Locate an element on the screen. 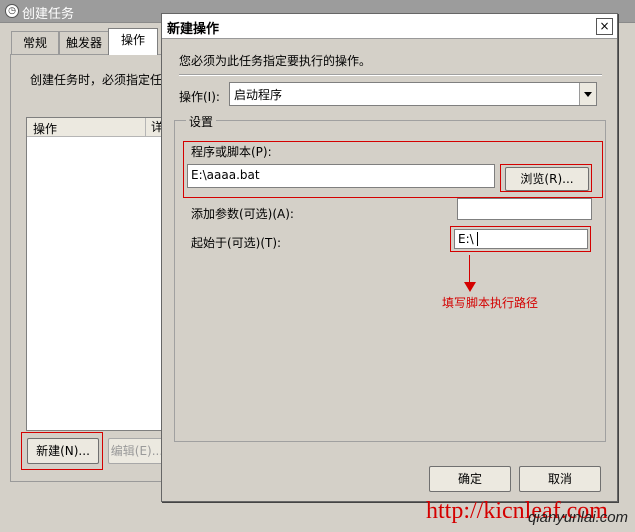 Image resolution: width=635 pixels, height=532 pixels. annotation-text: 填写脚本执行路径 is located at coordinates (490, 303).